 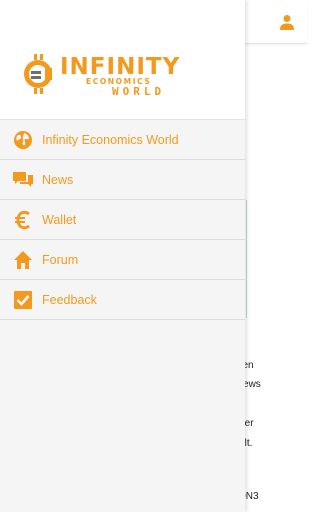 I want to click on checkbox-icon, so click(x=23, y=300).